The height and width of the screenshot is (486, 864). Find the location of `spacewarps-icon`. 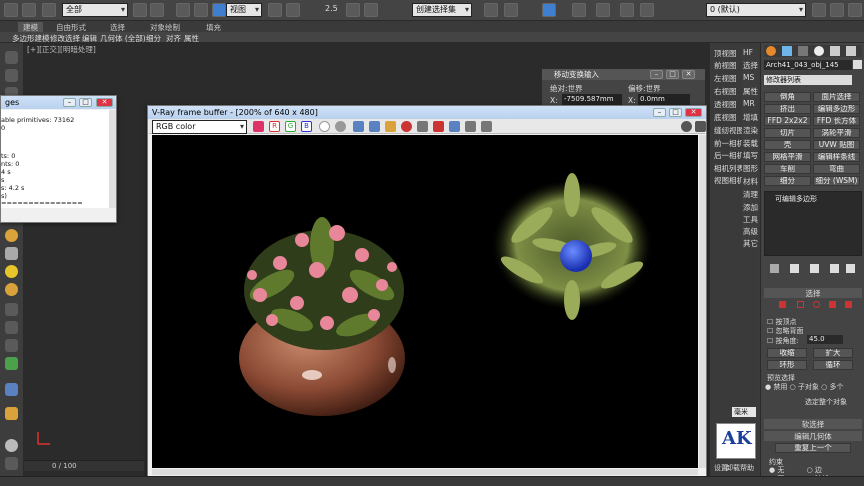

spacewarps-icon is located at coordinates (11, 345).